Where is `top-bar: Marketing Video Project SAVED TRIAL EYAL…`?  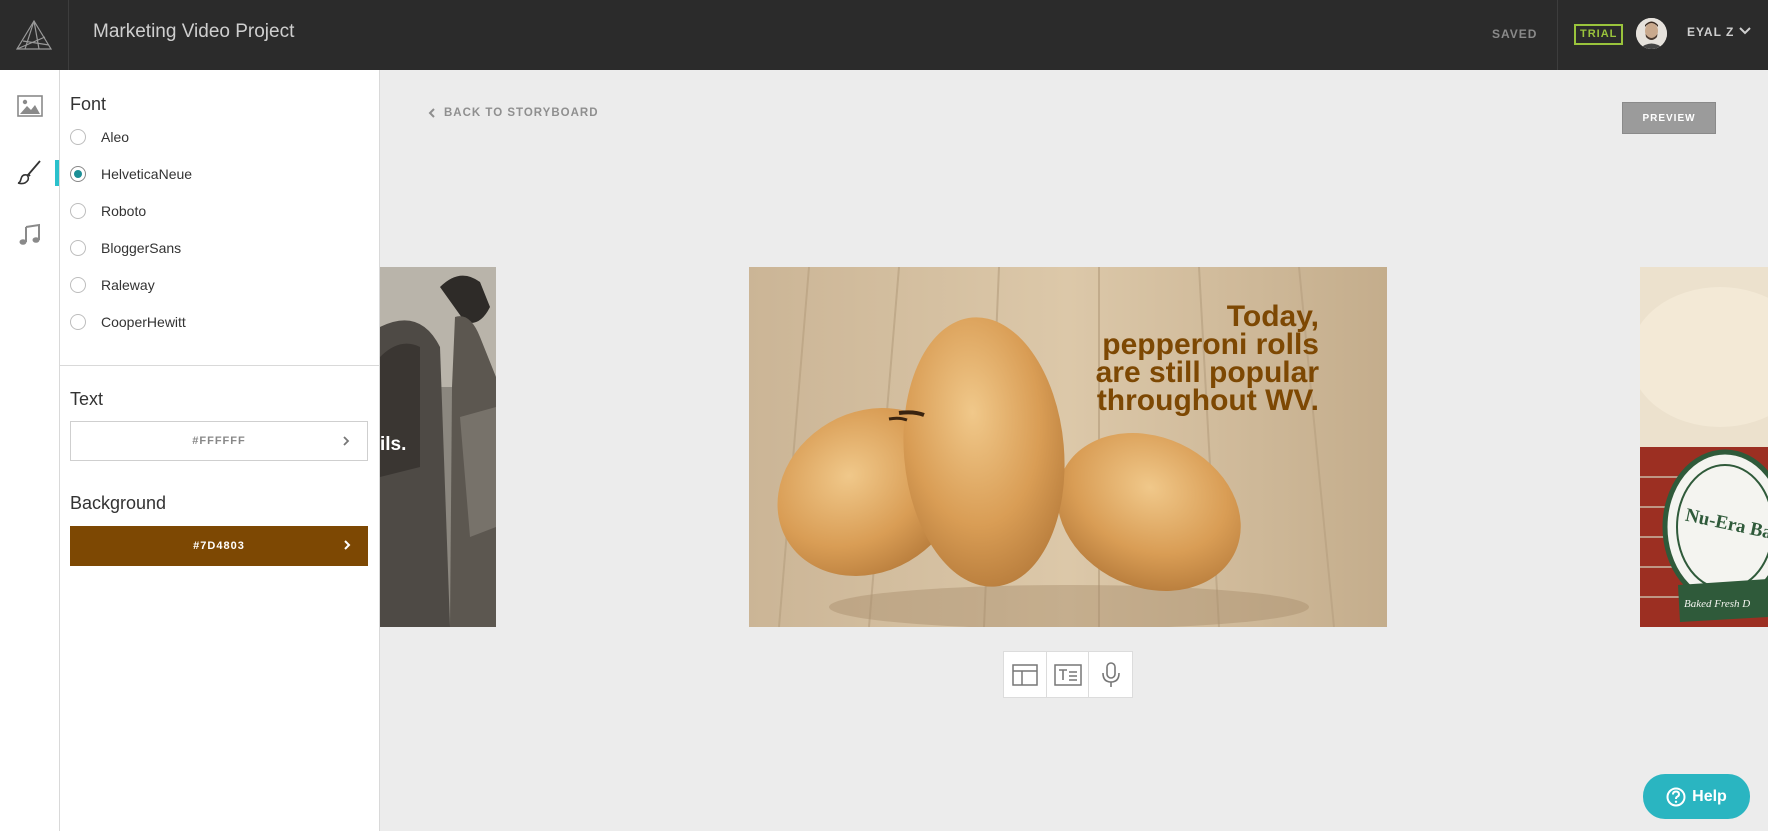
top-bar: Marketing Video Project SAVED TRIAL EYAL… is located at coordinates (884, 35).